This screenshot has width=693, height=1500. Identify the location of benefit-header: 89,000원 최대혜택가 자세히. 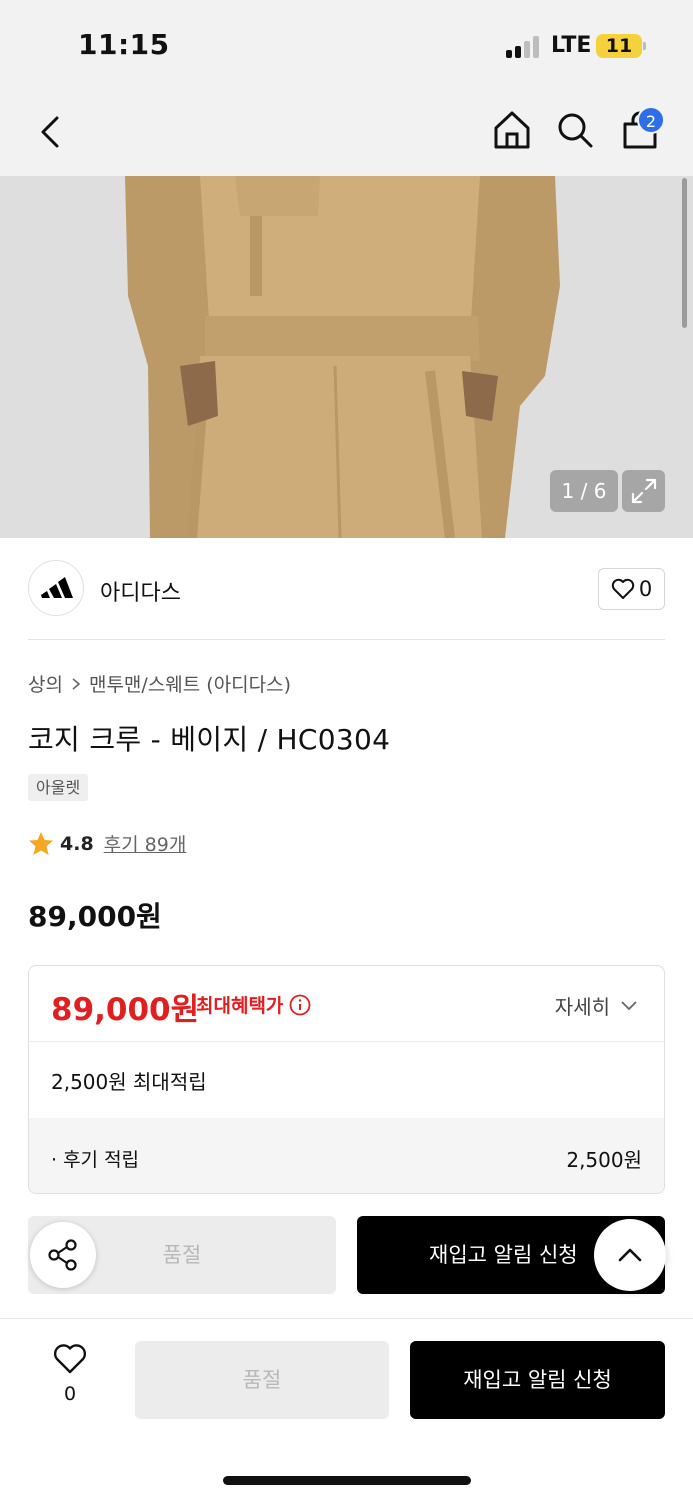
(346, 1004).